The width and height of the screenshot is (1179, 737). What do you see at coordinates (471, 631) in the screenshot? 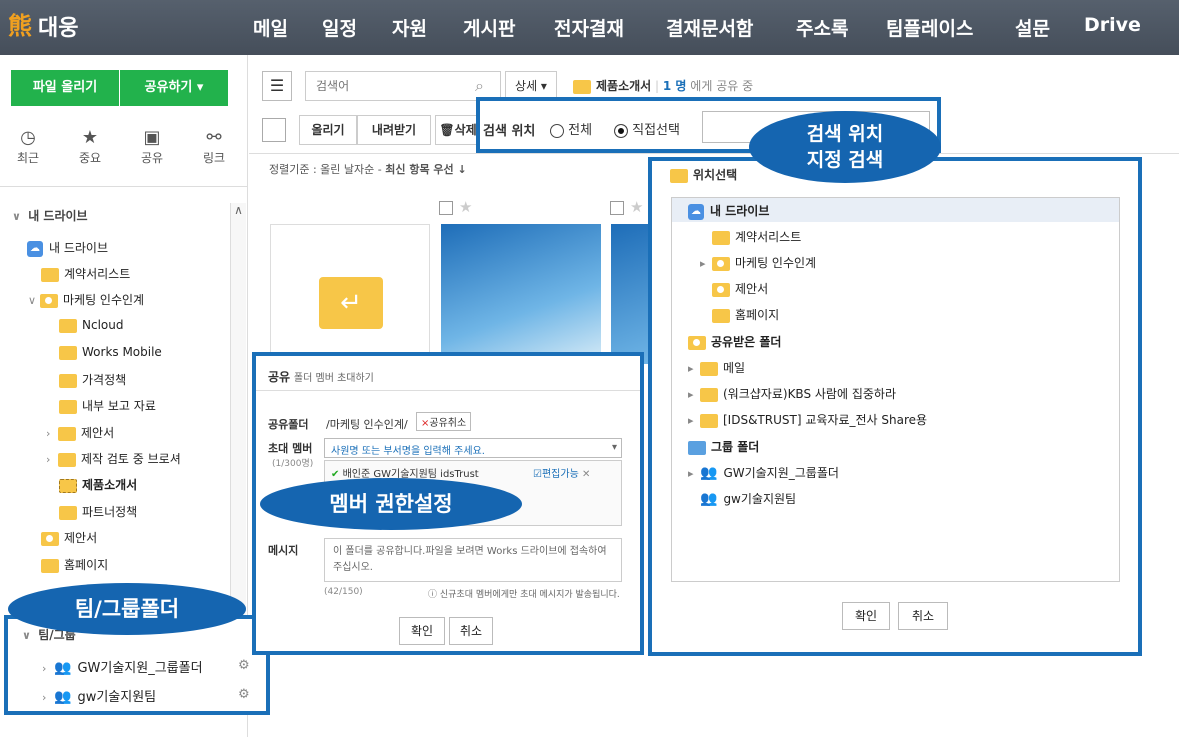
I see `share-cancel-button: 취소` at bounding box center [471, 631].